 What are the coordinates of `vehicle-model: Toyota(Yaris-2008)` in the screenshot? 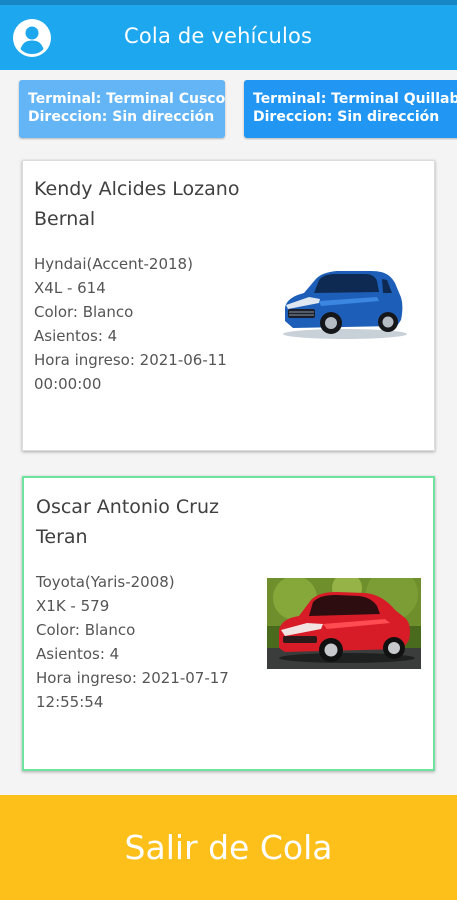 It's located at (105, 582).